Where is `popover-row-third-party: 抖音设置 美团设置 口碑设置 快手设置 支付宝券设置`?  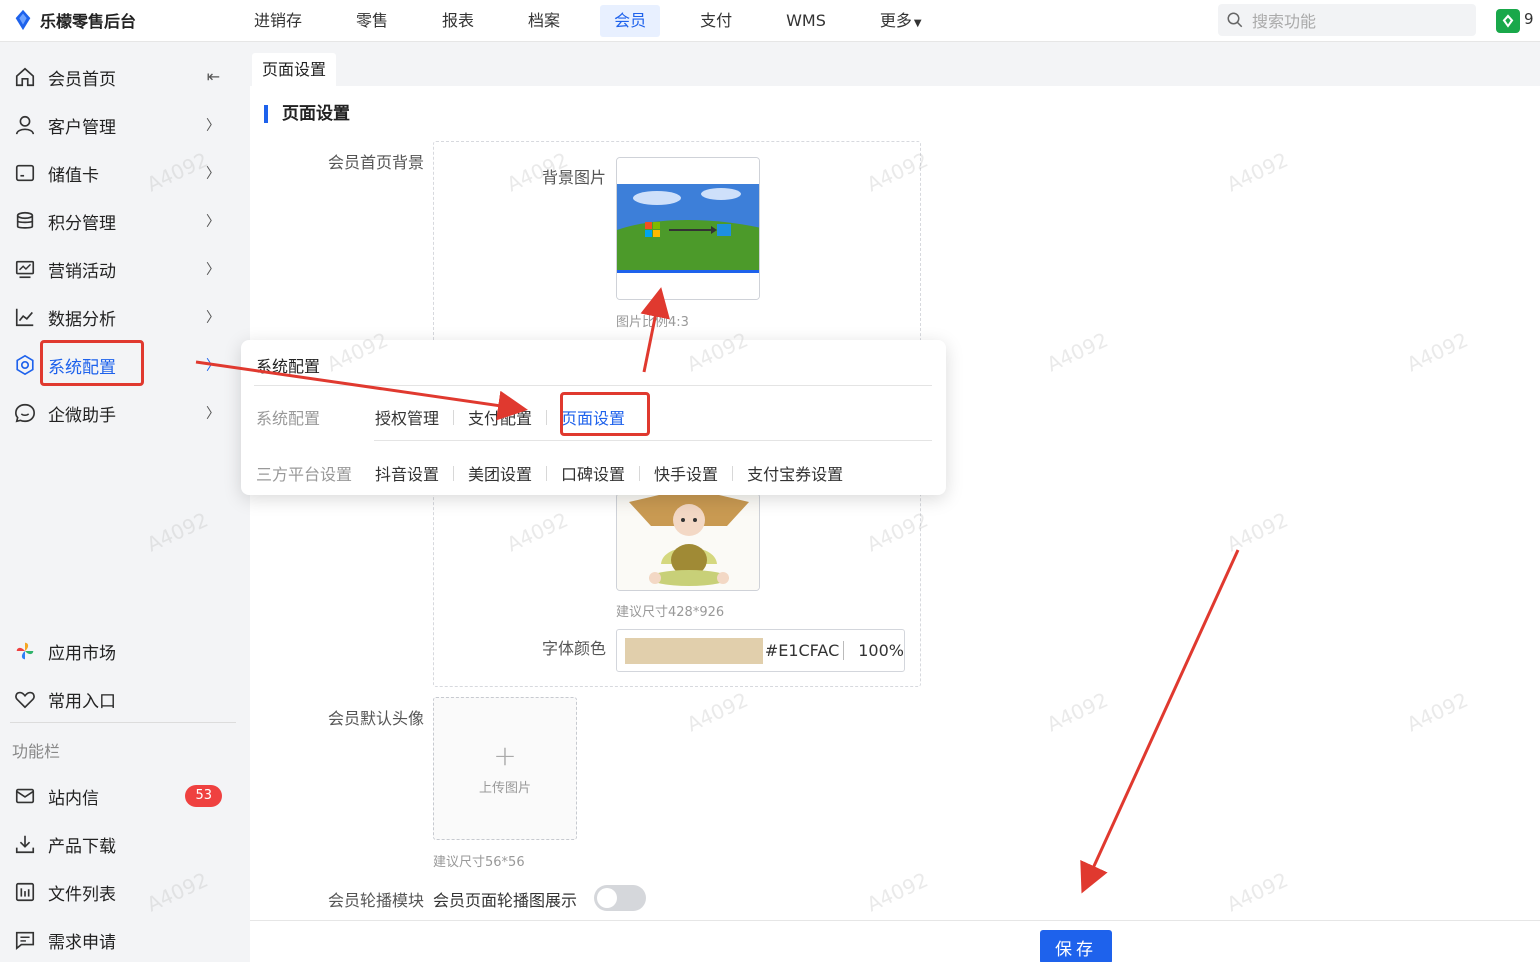 popover-row-third-party: 抖音设置 美团设置 口碑设置 快手设置 支付宝券设置 is located at coordinates (616, 473).